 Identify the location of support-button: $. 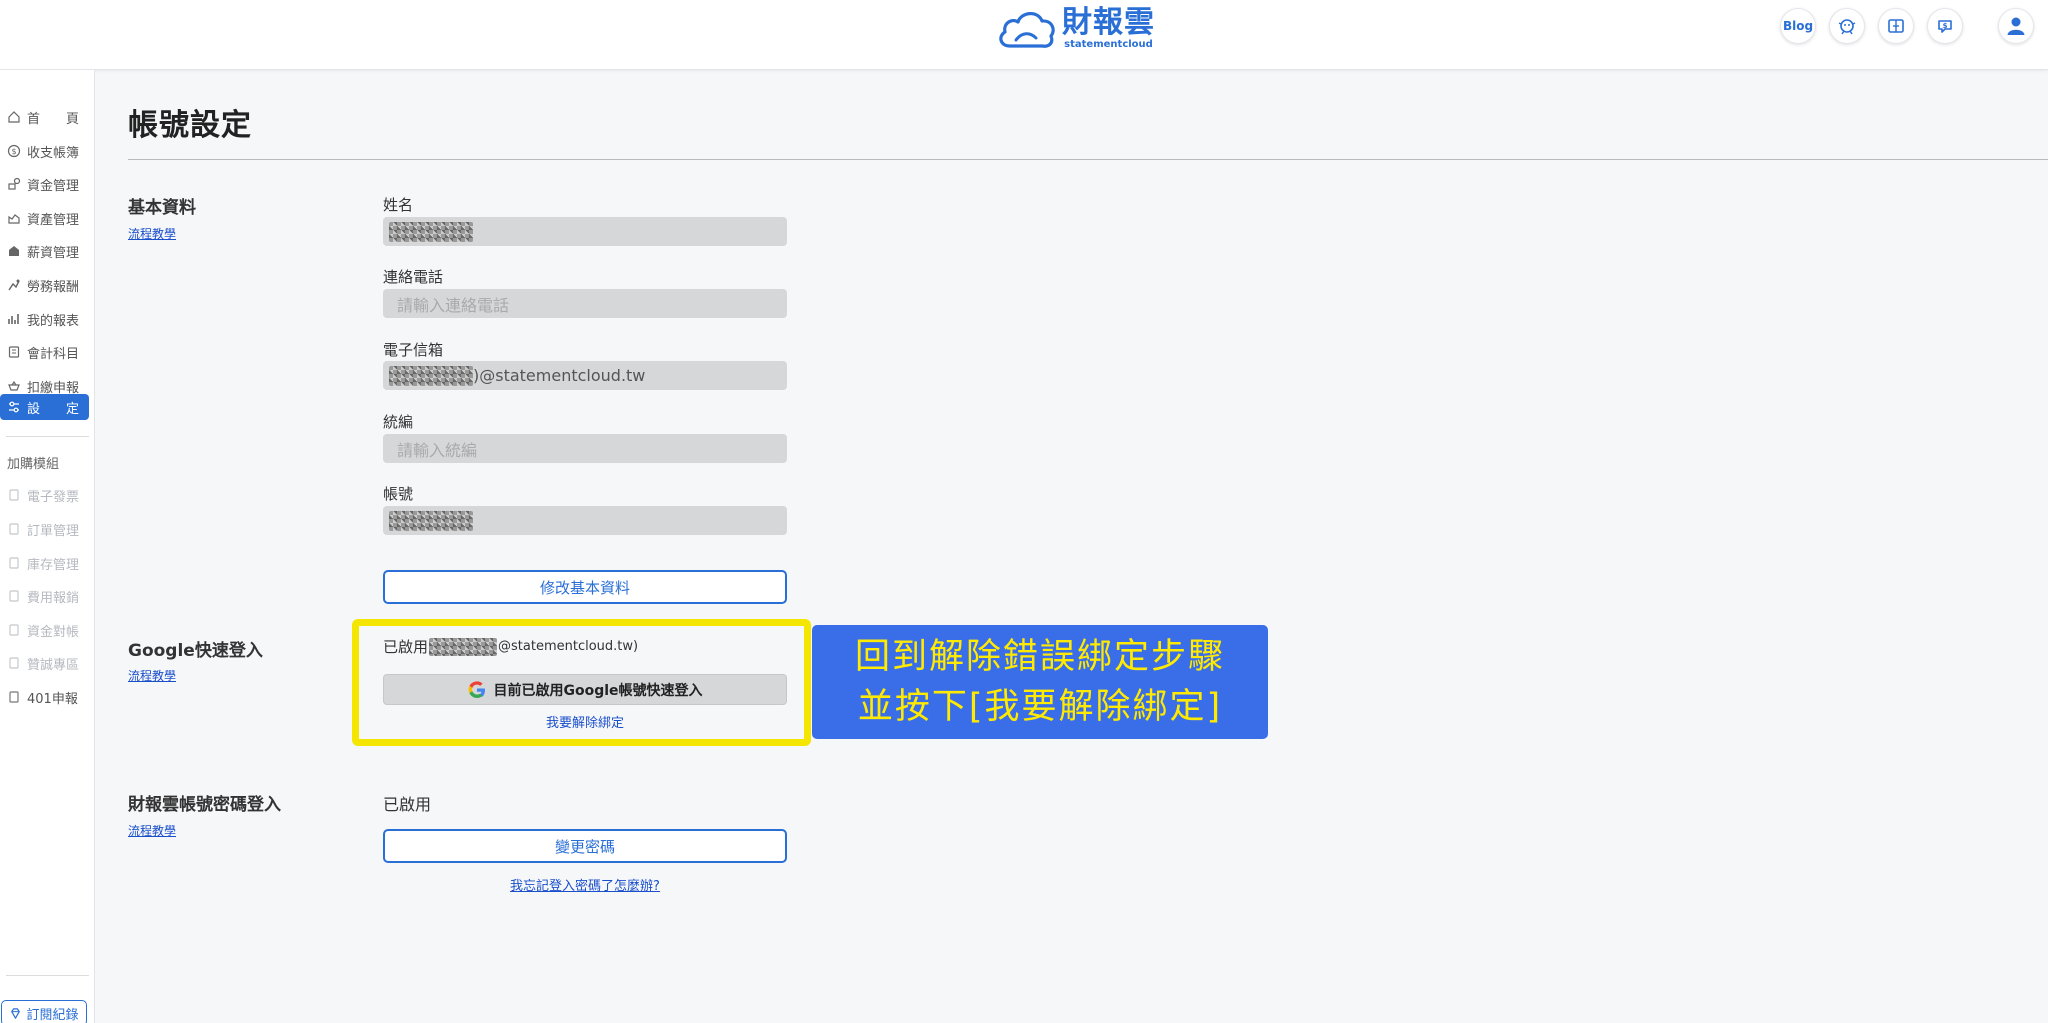
(1945, 26).